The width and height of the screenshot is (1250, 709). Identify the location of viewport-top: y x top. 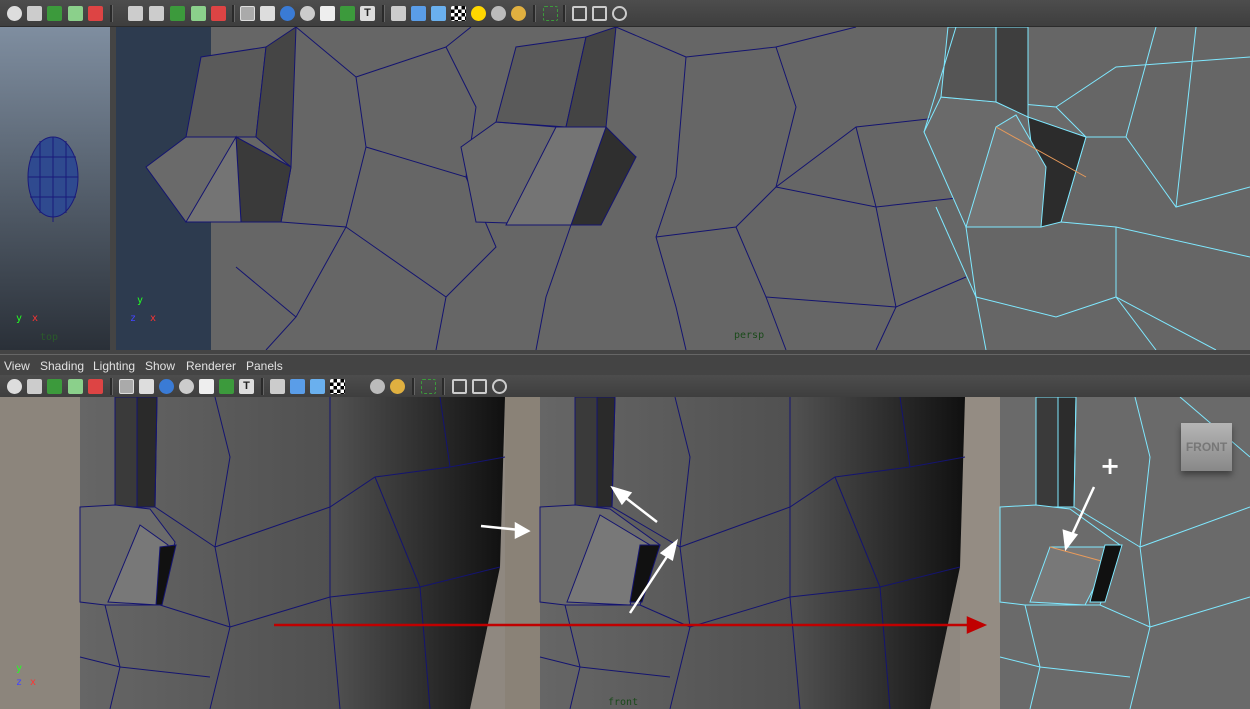
(55, 188).